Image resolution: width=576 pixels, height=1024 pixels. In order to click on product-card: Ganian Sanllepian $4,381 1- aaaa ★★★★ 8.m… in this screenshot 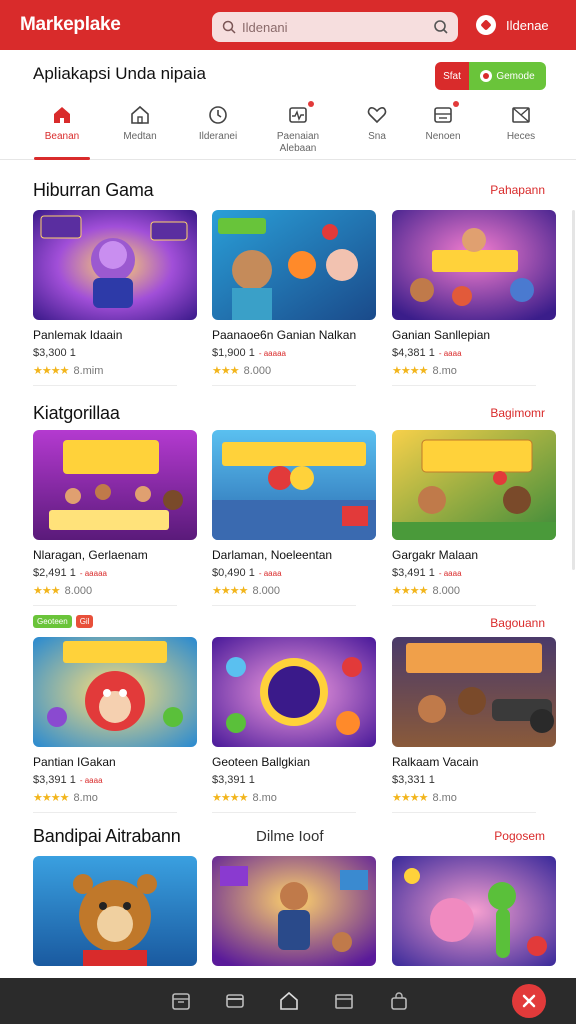, I will do `click(474, 298)`.